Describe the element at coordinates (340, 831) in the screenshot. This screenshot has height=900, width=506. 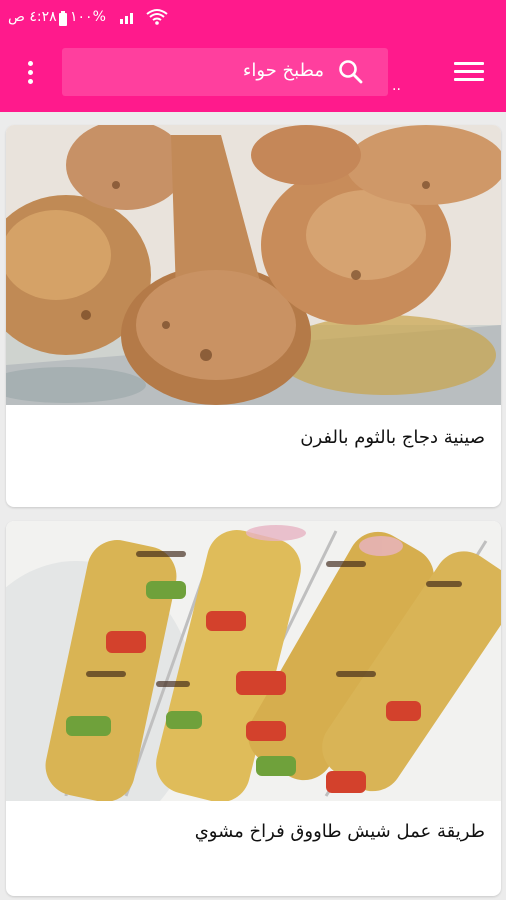
I see `recipe-title: طريقة عمل شيش طاووق فراخ مشوي` at that location.